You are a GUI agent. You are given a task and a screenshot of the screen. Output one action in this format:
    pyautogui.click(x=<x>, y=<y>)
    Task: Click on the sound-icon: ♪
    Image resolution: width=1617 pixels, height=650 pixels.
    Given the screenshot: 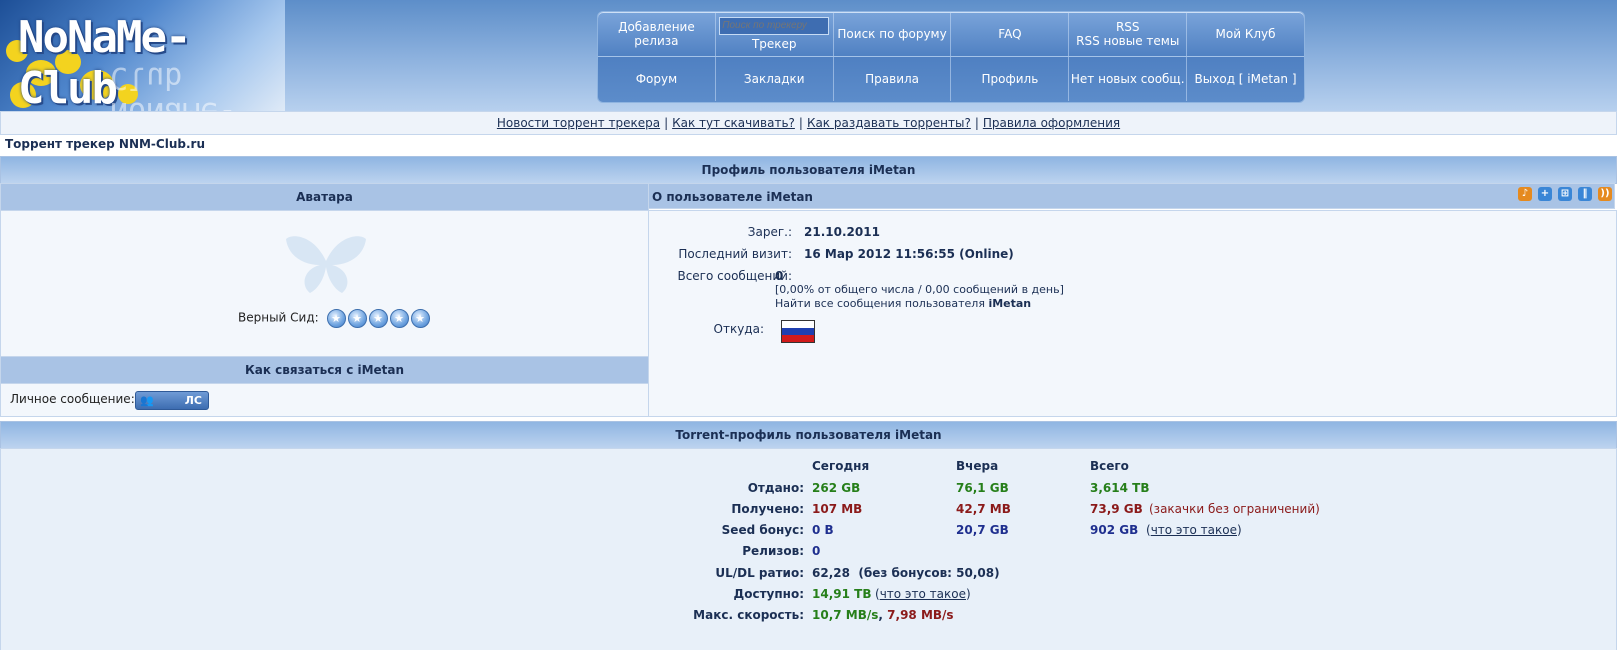 What is the action you would take?
    pyautogui.click(x=1525, y=194)
    